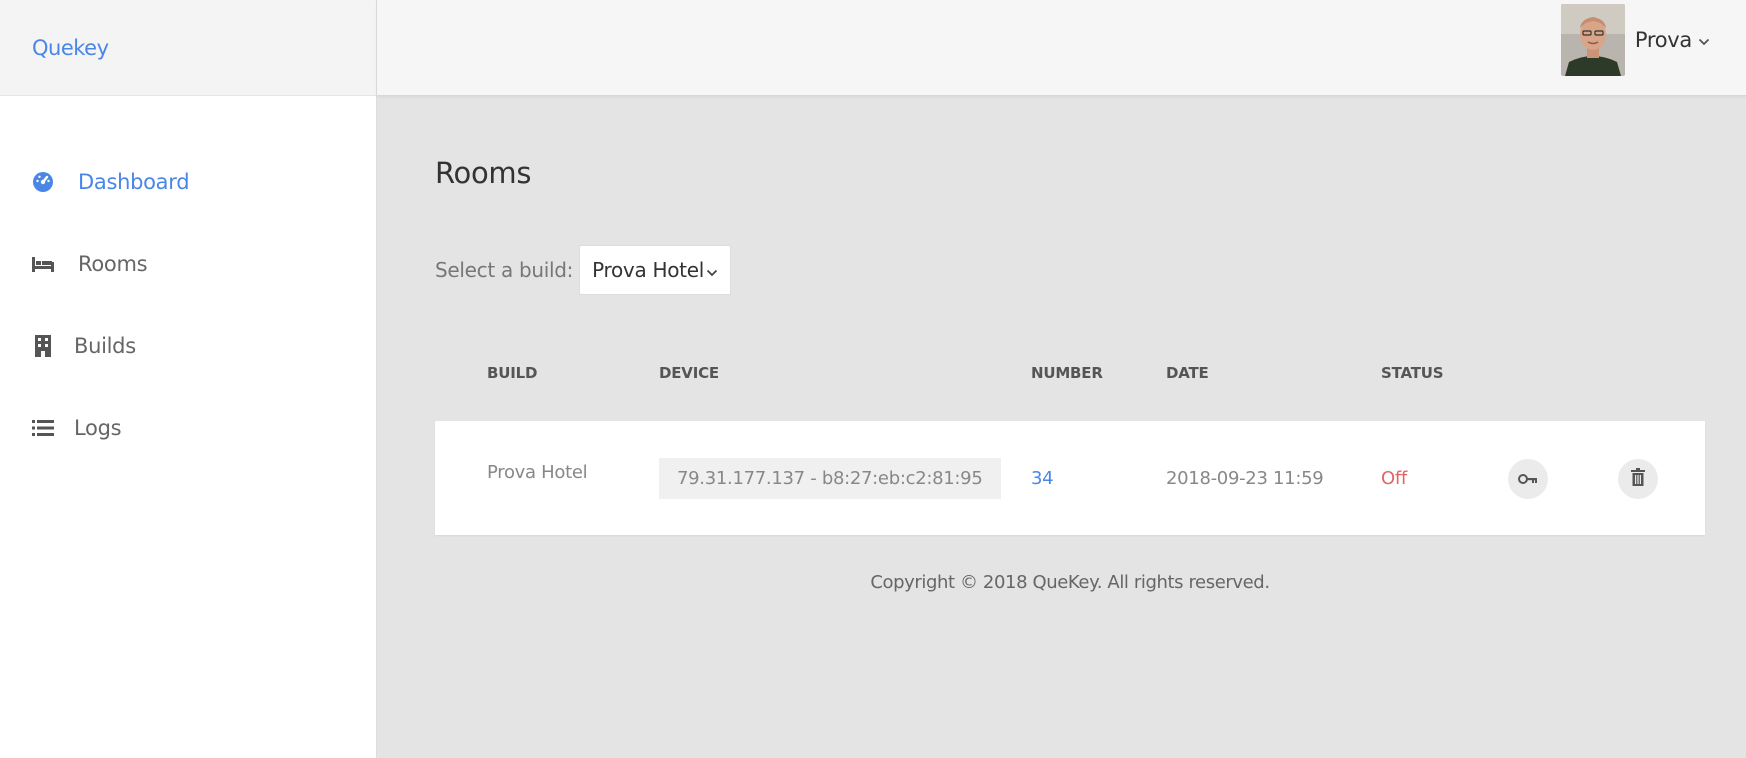 The image size is (1746, 758). Describe the element at coordinates (98, 428) in the screenshot. I see `sidebar-item-label: Logs` at that location.